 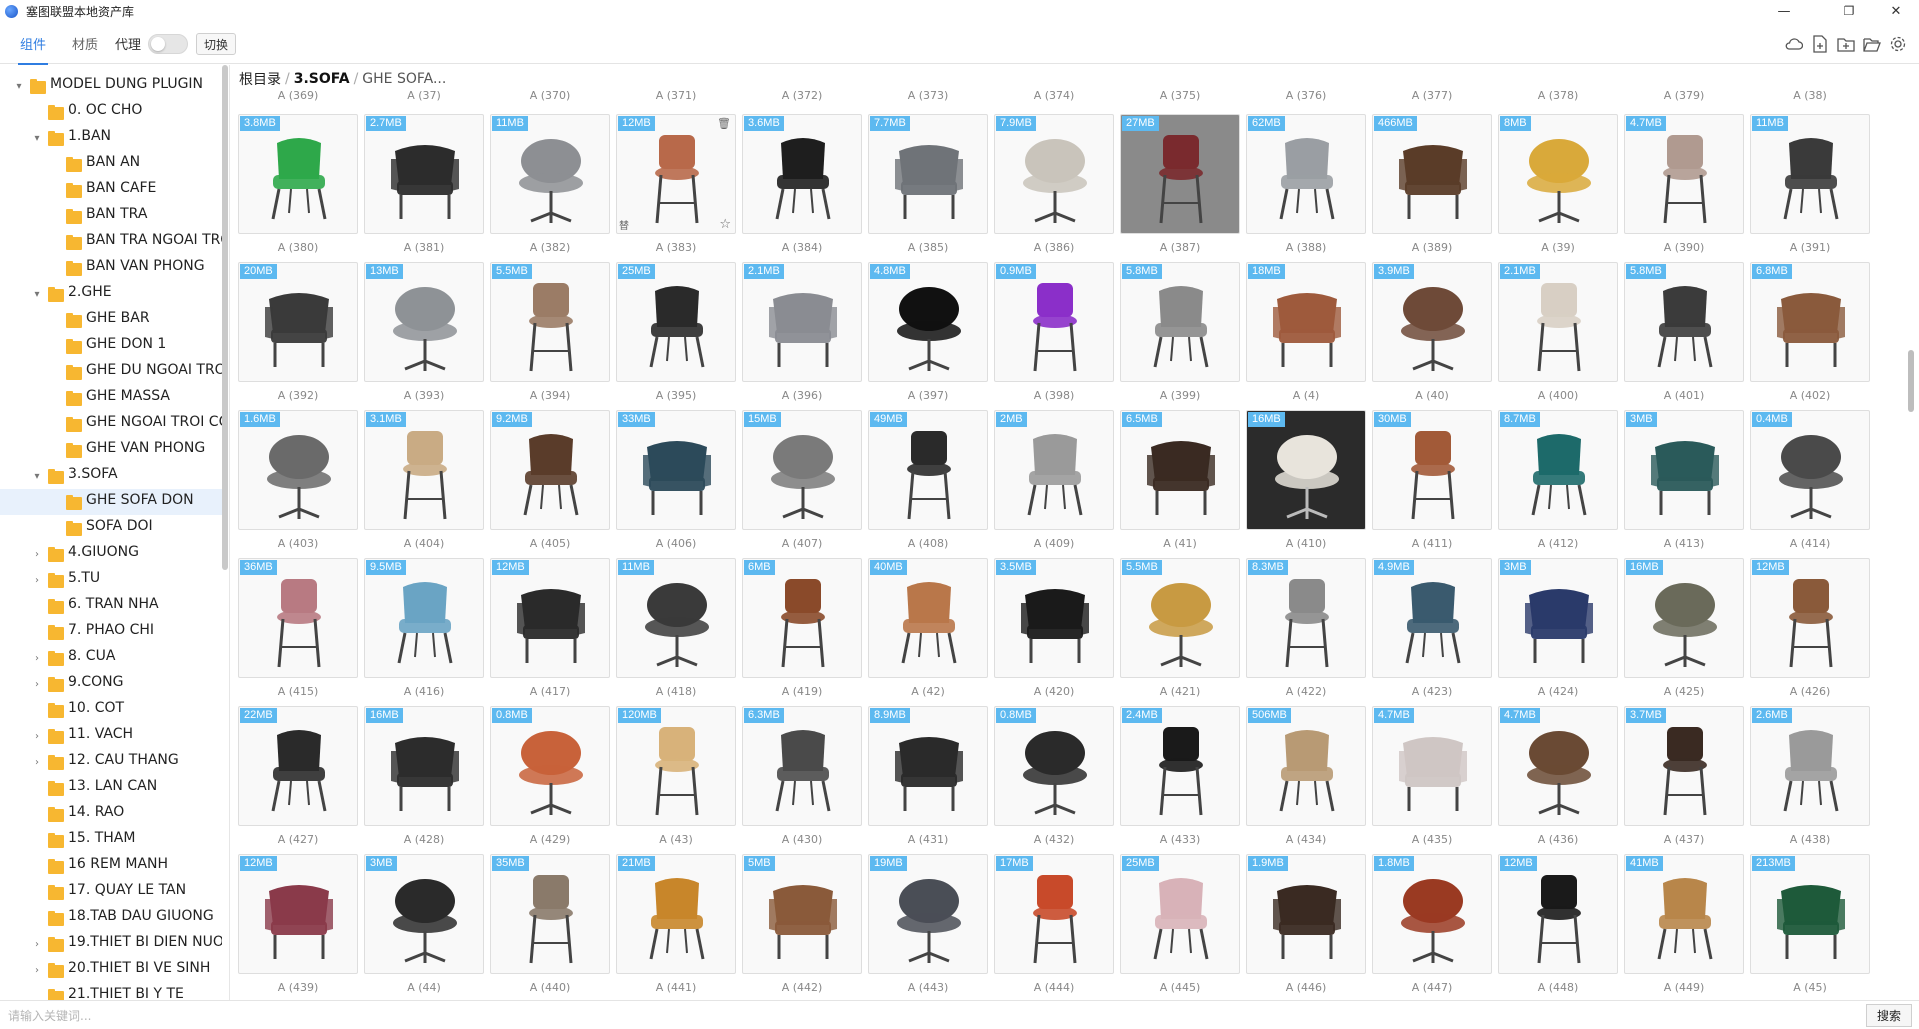 What do you see at coordinates (676, 470) in the screenshot?
I see `asset-thumbnail: 33MB` at bounding box center [676, 470].